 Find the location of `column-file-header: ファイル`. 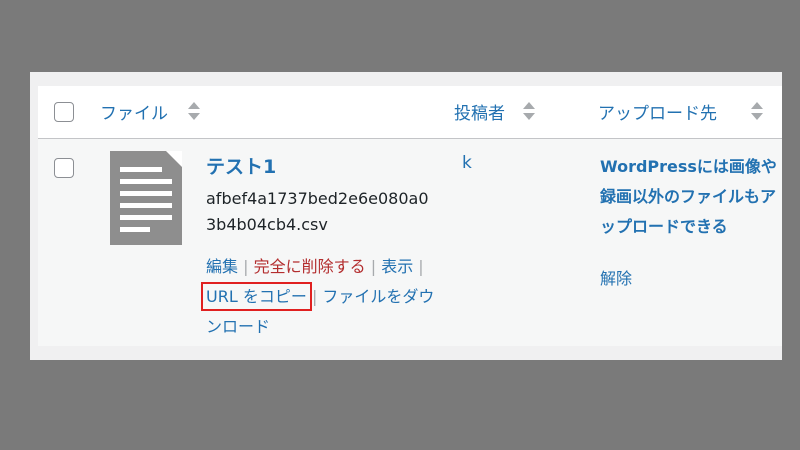

column-file-header: ファイル is located at coordinates (134, 111).